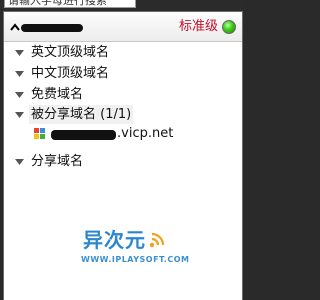  Describe the element at coordinates (57, 94) in the screenshot. I see `tree-group-label: 免费域名` at that location.